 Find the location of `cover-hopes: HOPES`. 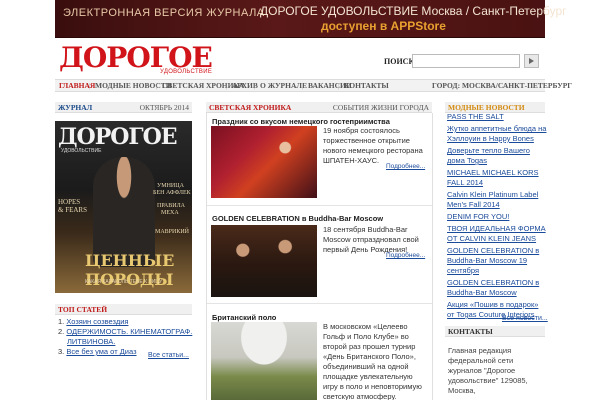

cover-hopes: HOPES is located at coordinates (69, 202).